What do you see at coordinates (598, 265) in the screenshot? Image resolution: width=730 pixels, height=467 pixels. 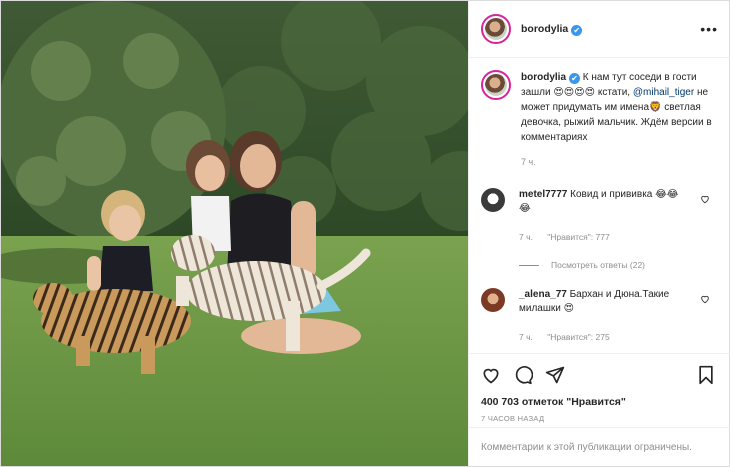 I see `view-replies-label: Посмотреть ответы (22)` at bounding box center [598, 265].